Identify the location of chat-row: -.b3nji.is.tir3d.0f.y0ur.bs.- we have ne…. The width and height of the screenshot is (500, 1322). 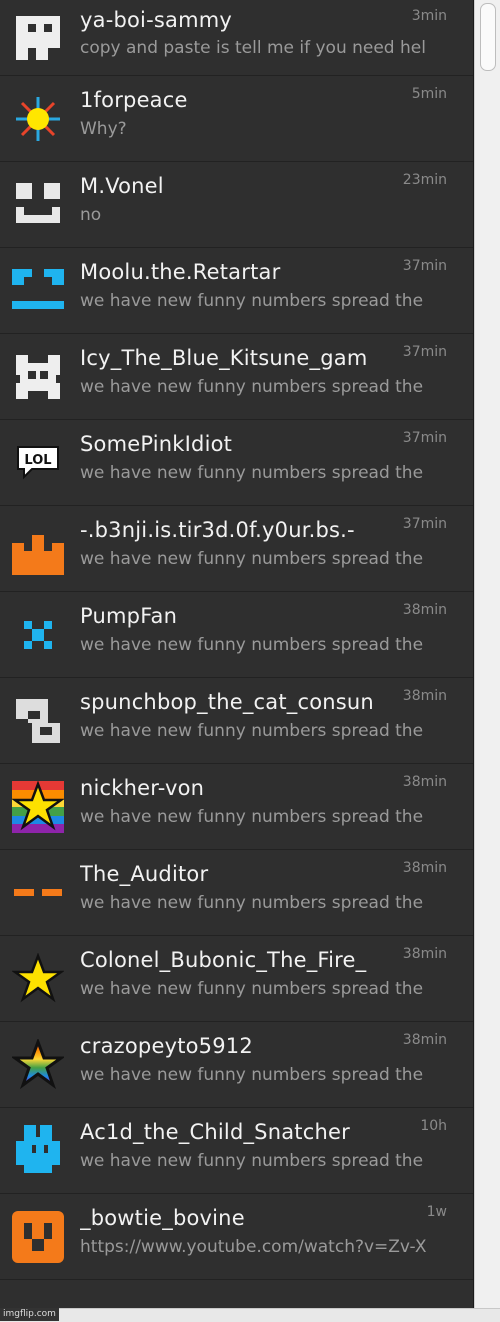
(236, 549).